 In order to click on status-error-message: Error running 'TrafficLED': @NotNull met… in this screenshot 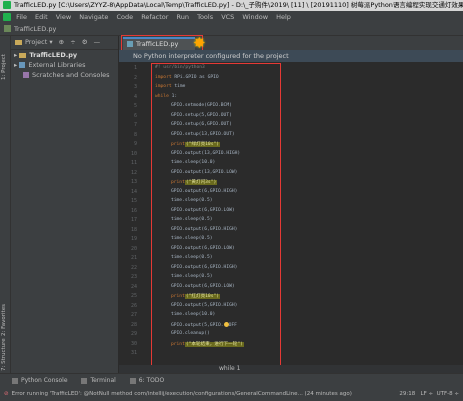, I will do `click(182, 394)`.